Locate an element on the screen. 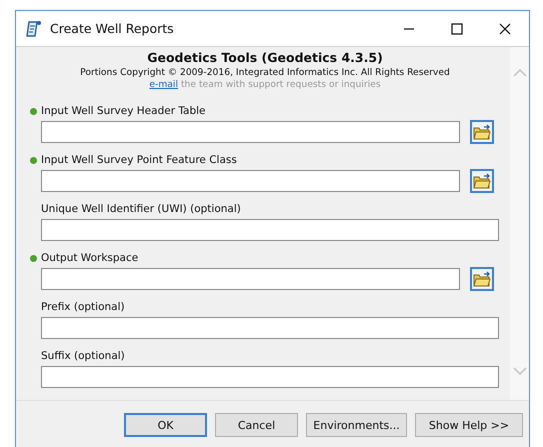 The width and height of the screenshot is (543, 447). close-icon is located at coordinates (505, 28).